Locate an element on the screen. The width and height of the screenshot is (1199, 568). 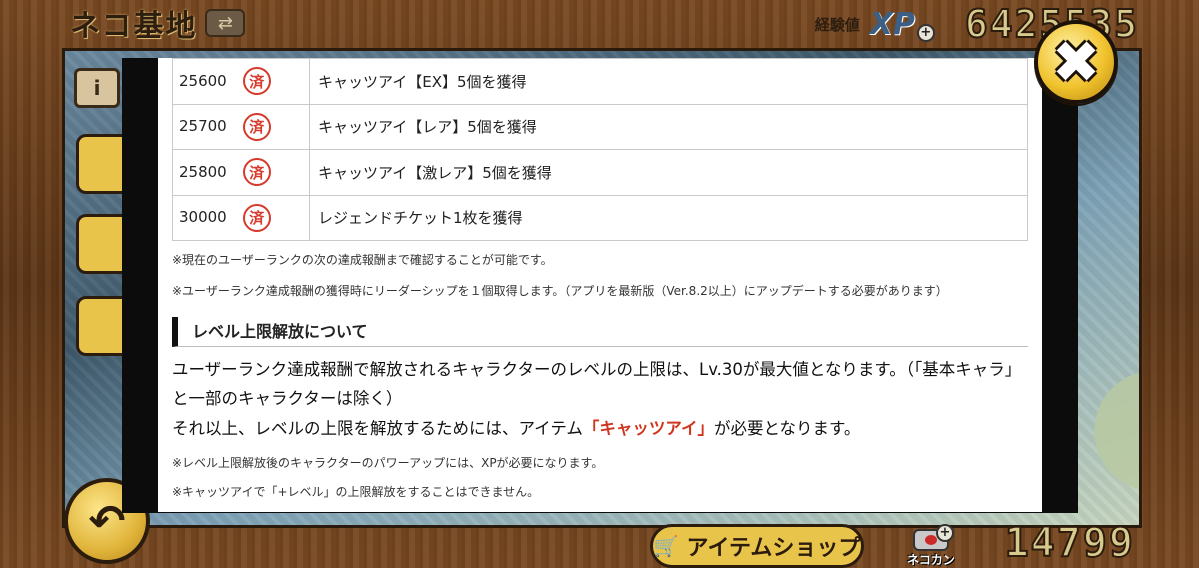
table-row: 25800 済 キャッツアイ【激レア】5個を獲得 is located at coordinates (600, 172).